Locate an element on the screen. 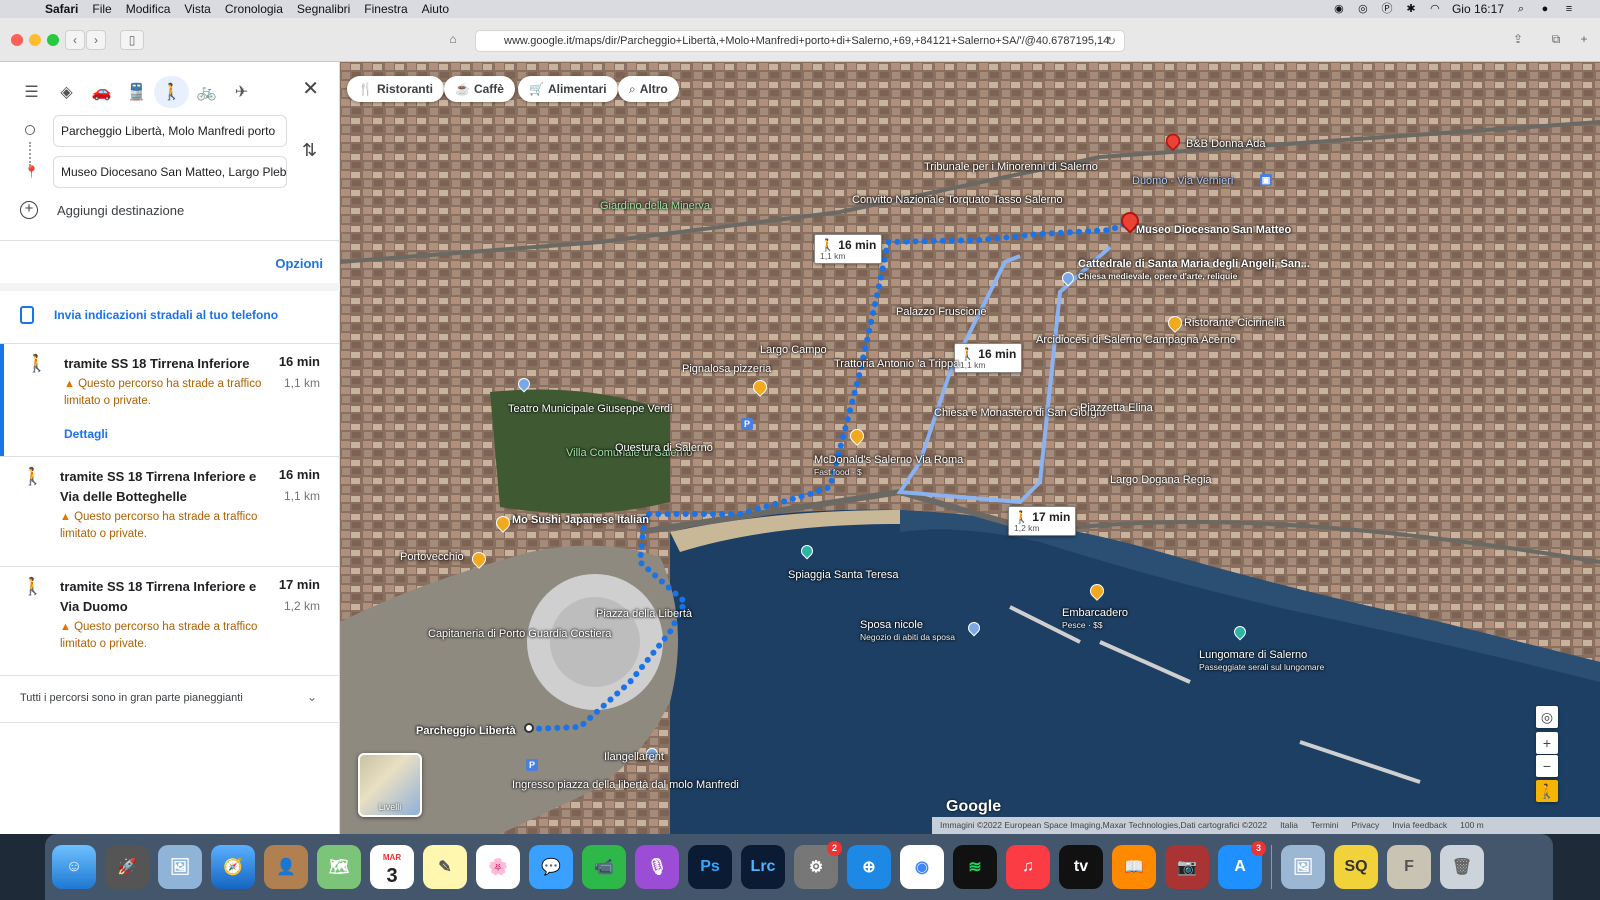  car-icon: 🚗 is located at coordinates (101, 92).